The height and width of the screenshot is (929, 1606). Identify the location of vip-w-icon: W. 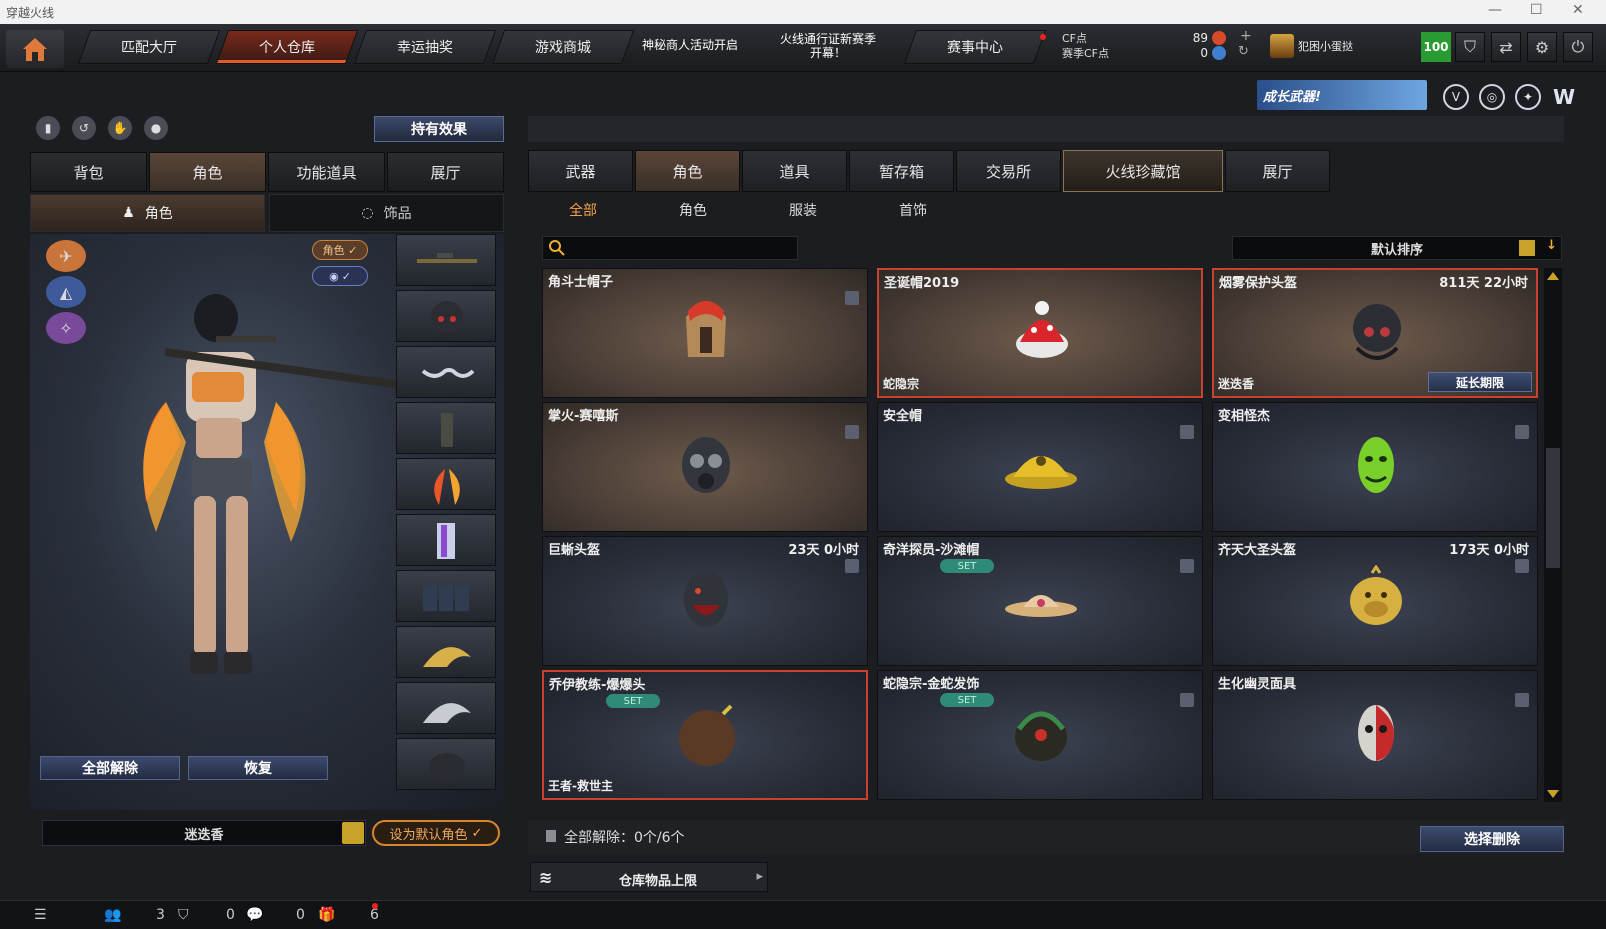
(1564, 97).